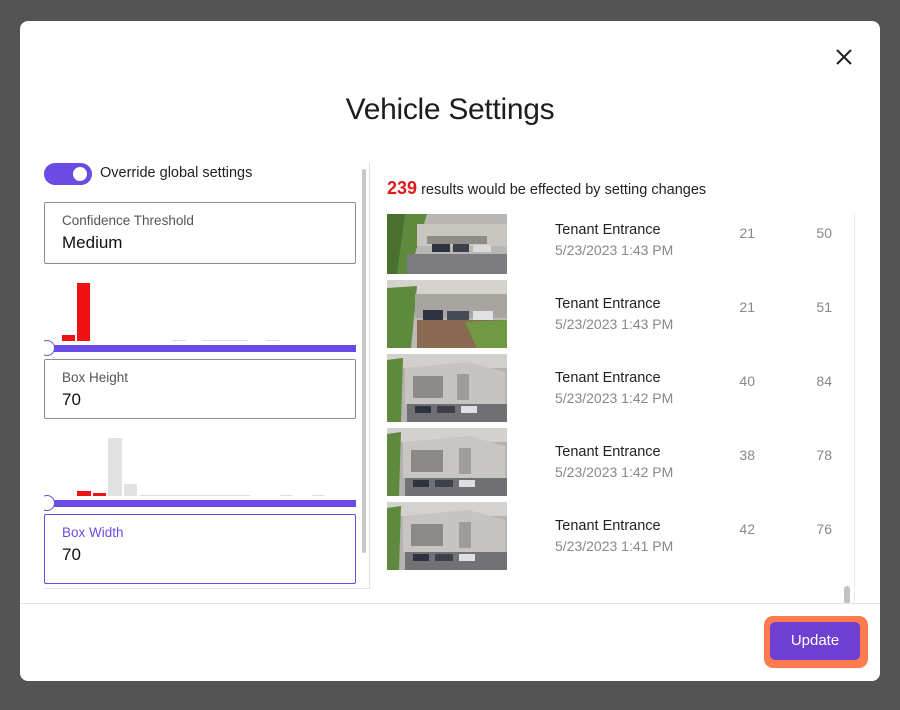 This screenshot has width=900, height=710. I want to click on results-scrollbar, so click(847, 595).